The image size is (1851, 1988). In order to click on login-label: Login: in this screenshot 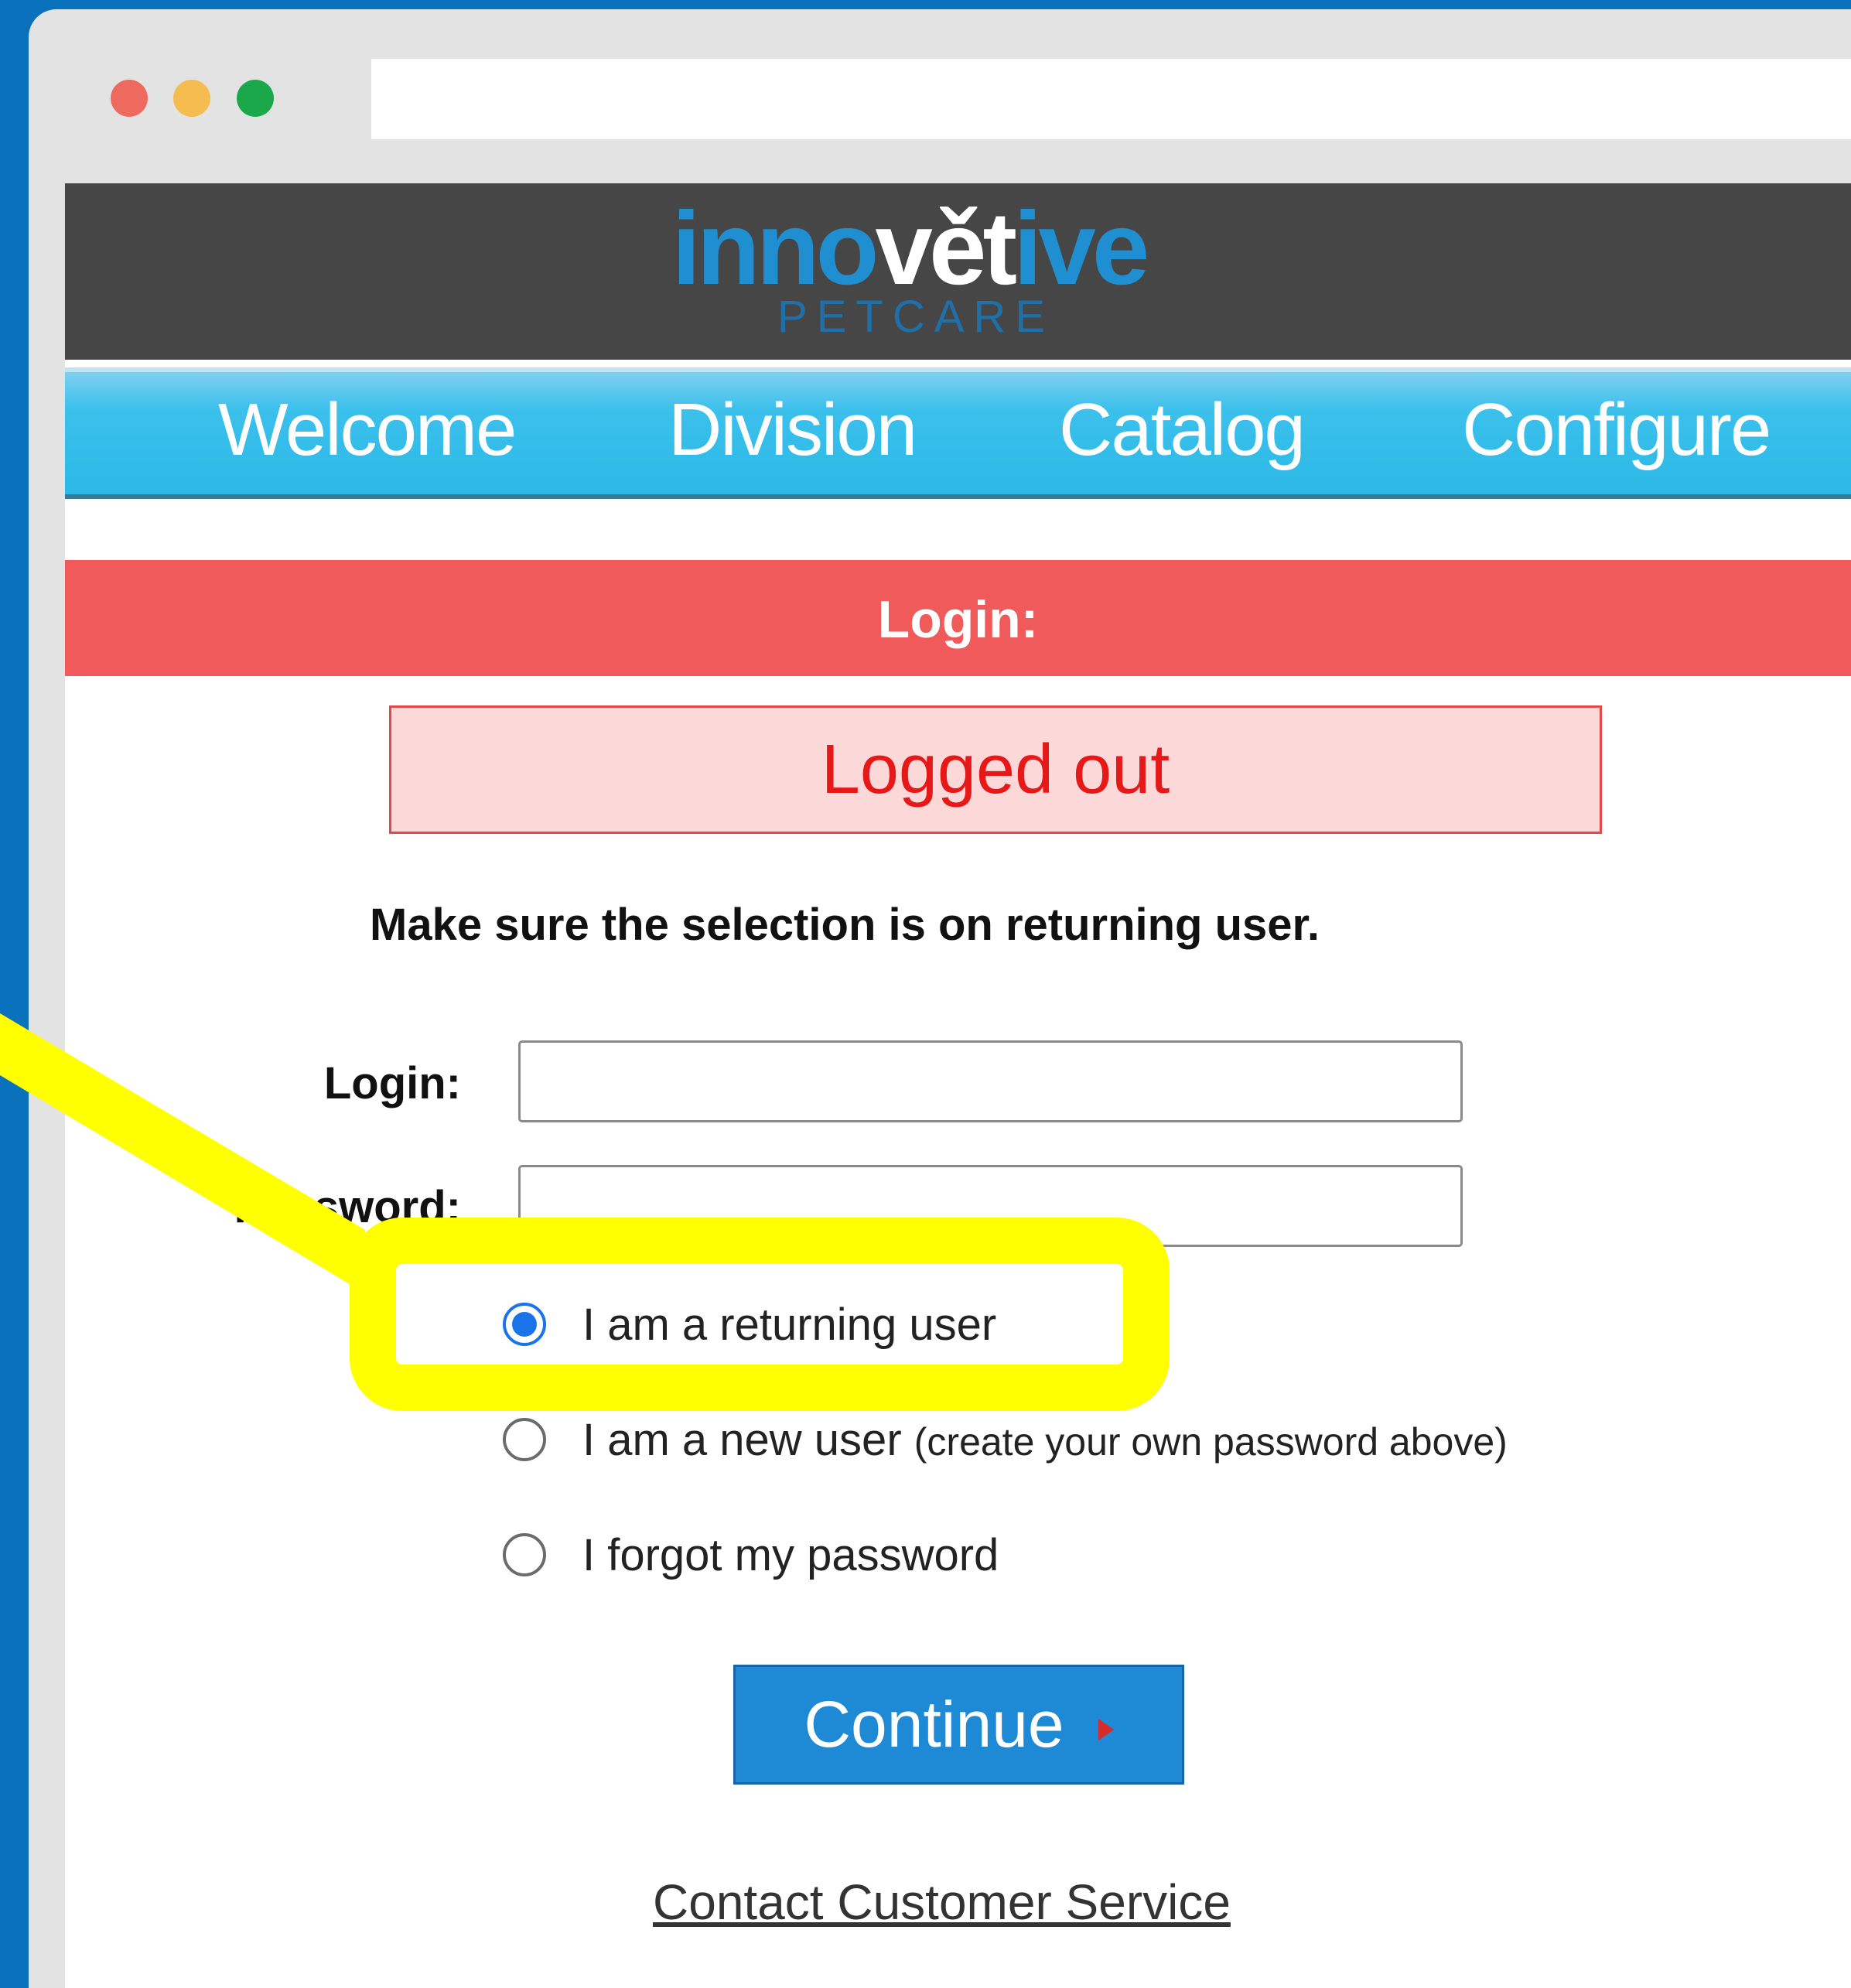, I will do `click(392, 1083)`.